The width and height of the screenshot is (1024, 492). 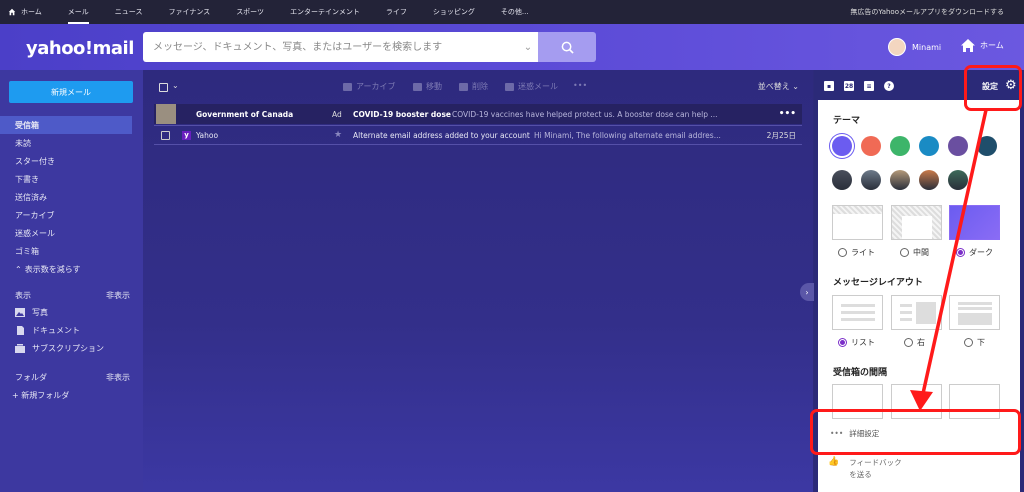 What do you see at coordinates (974, 342) in the screenshot?
I see `layout-bottom-radio: 下` at bounding box center [974, 342].